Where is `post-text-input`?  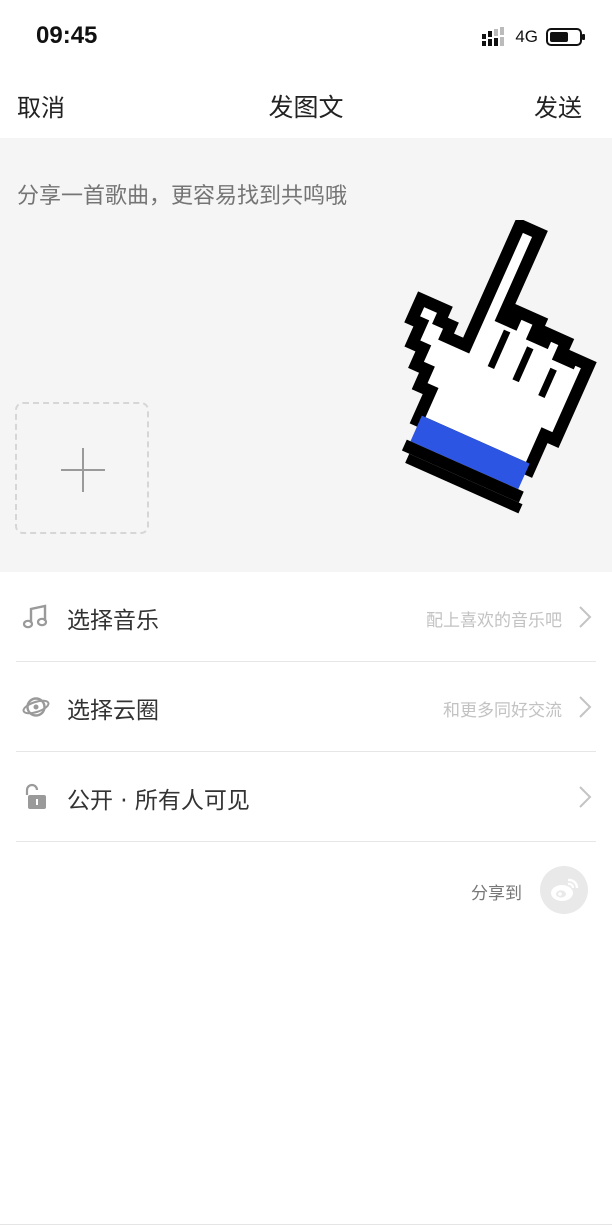
post-text-input is located at coordinates (297, 196).